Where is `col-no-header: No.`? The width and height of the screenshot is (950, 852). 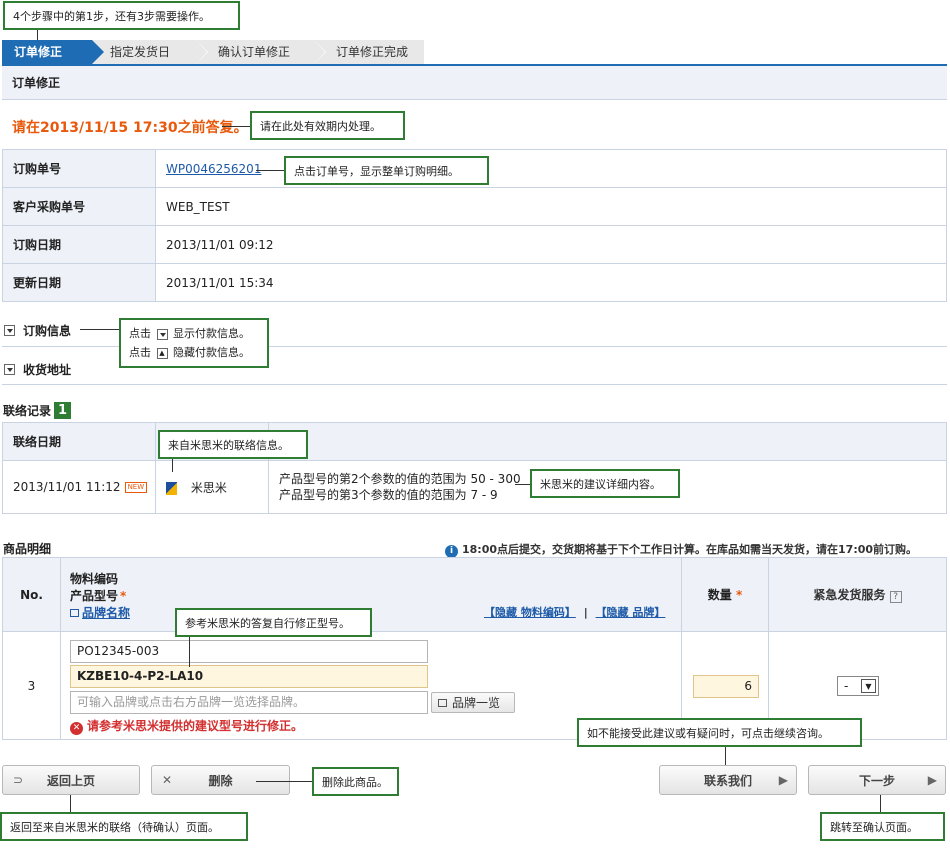 col-no-header: No. is located at coordinates (31, 594).